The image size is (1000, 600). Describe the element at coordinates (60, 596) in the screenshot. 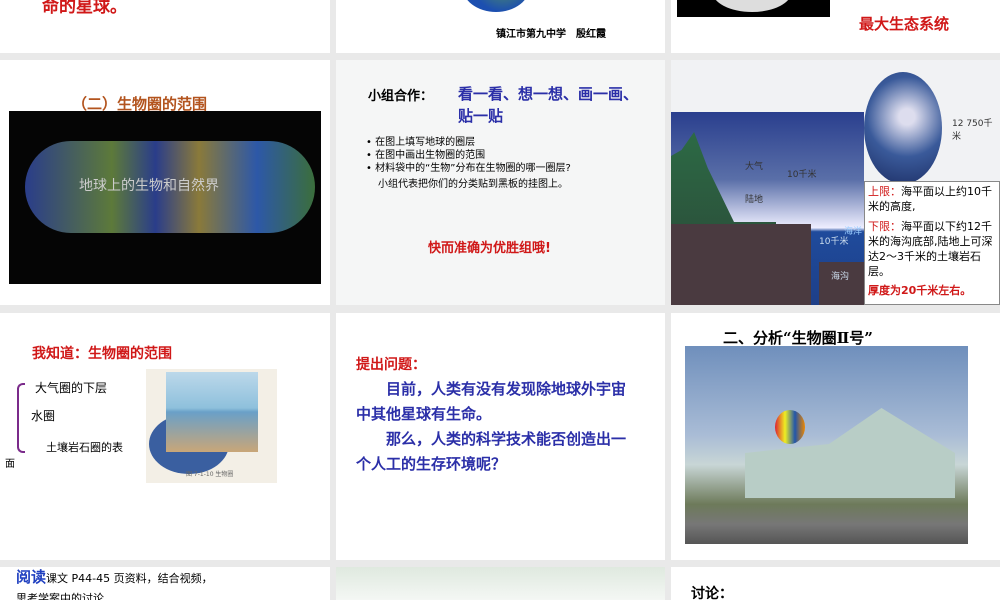

I see `read-text-2: 思考学案中的讨论` at that location.